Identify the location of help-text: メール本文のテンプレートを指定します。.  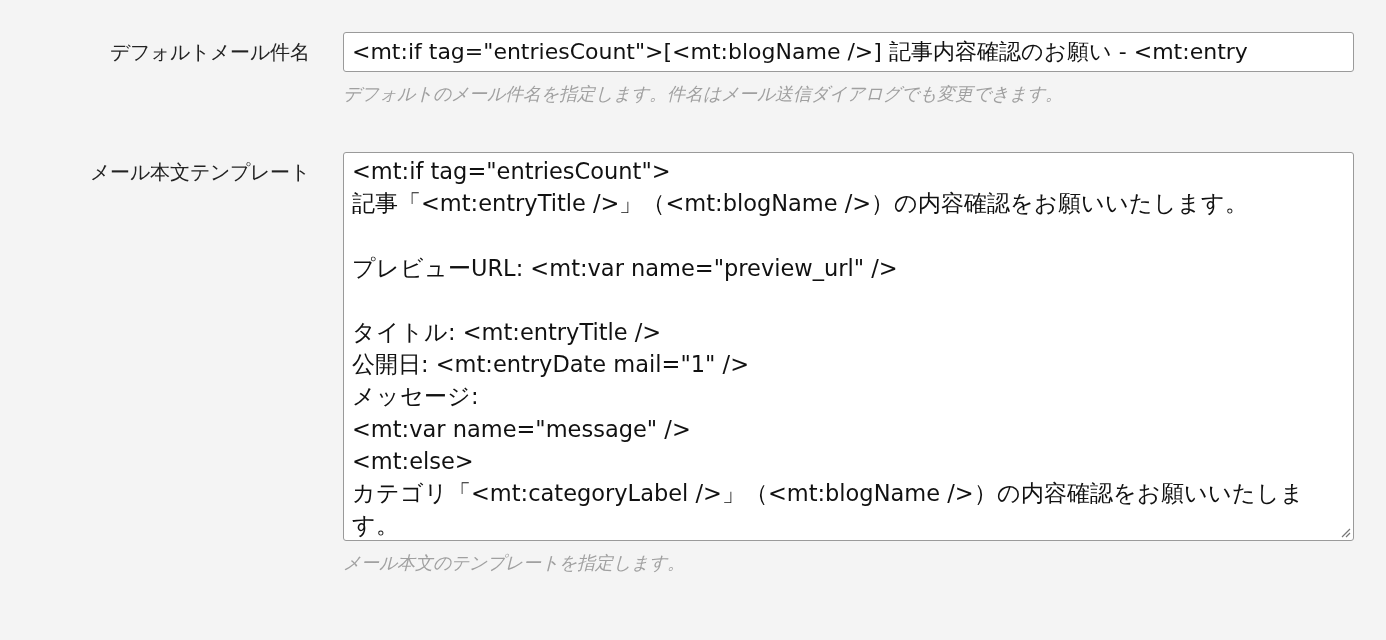
(514, 563).